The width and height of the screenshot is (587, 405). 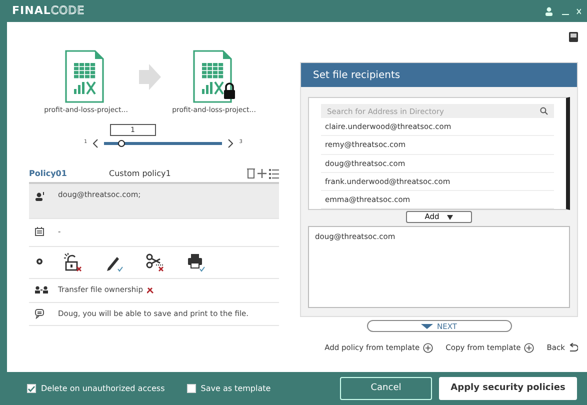 What do you see at coordinates (274, 173) in the screenshot?
I see `list-icon` at bounding box center [274, 173].